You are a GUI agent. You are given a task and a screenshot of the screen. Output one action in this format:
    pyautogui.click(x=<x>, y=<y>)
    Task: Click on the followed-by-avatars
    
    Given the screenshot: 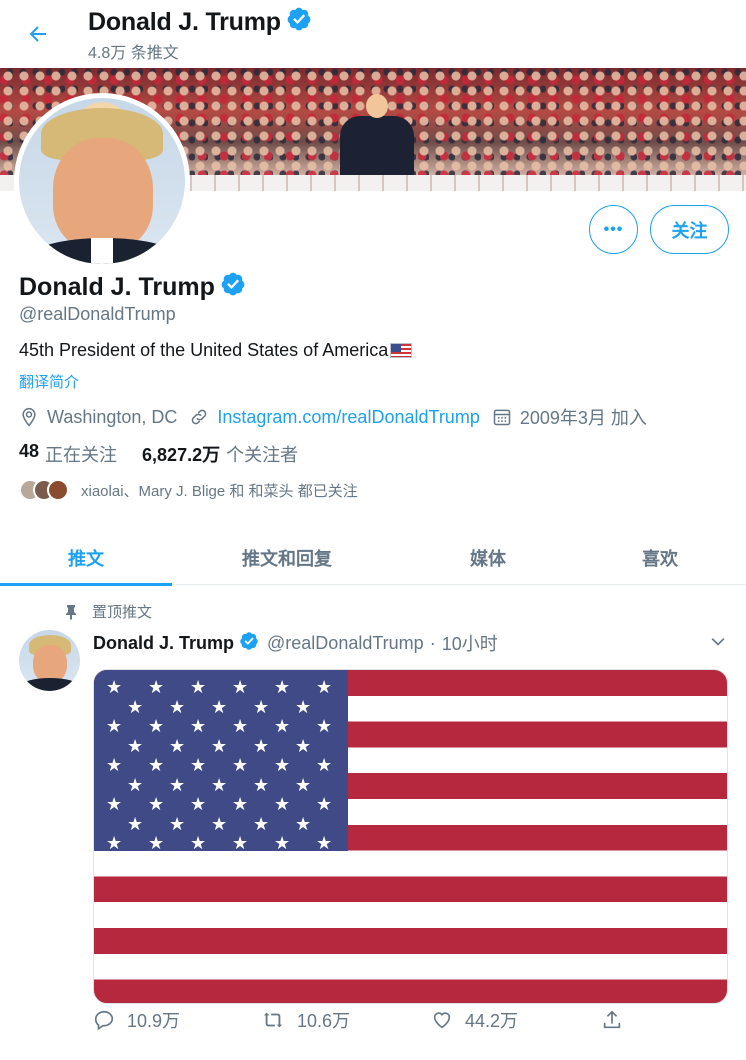 What is the action you would take?
    pyautogui.click(x=48, y=490)
    